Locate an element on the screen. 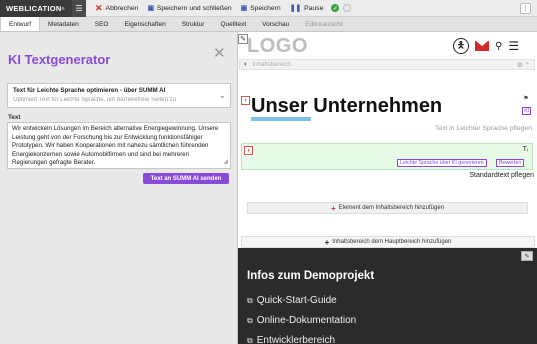 Image resolution: width=537 pixels, height=344 pixels. content-area-bar: › Inhaltsbereich ⚙ ⌃ is located at coordinates (387, 64).